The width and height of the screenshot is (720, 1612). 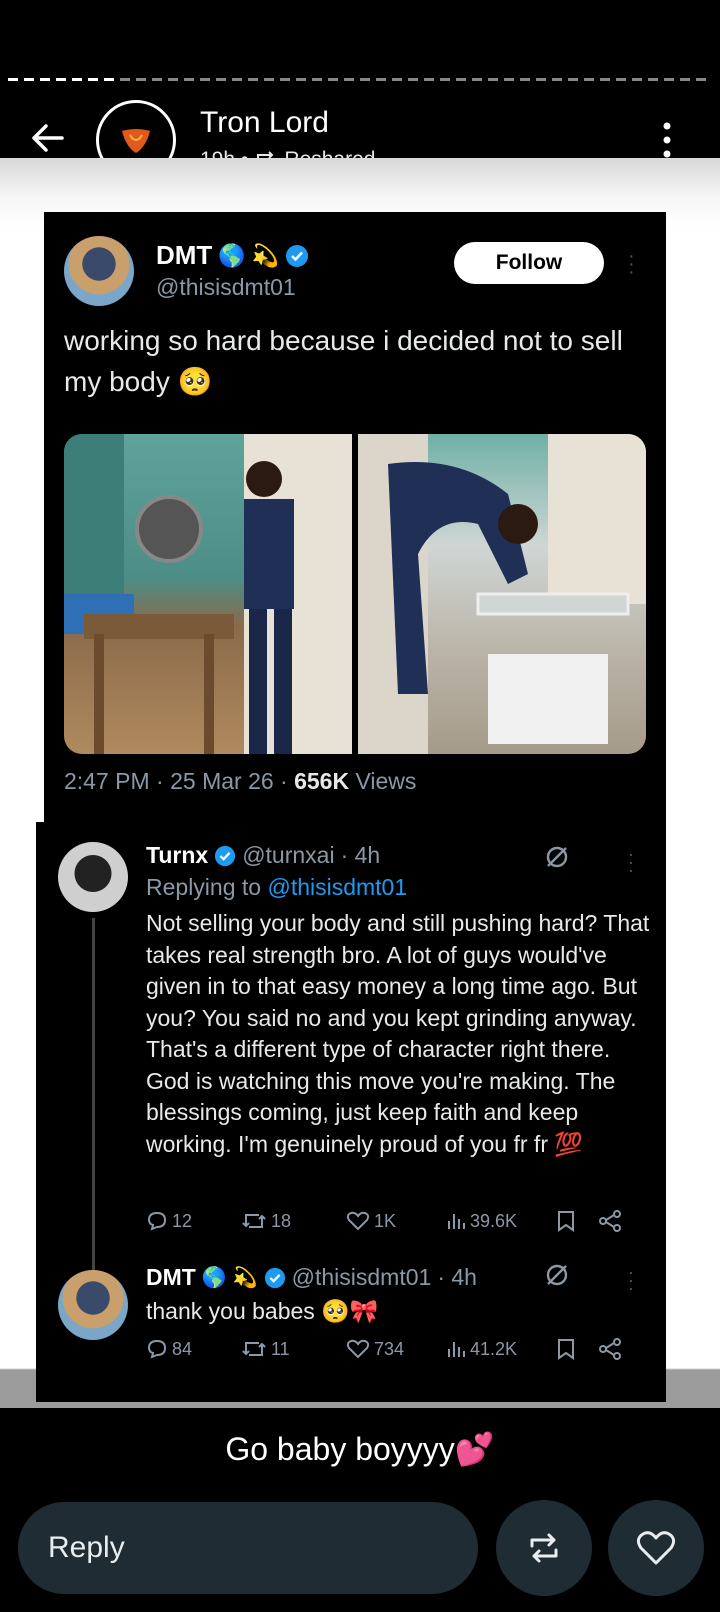 What do you see at coordinates (61, 79) in the screenshot?
I see `story-progress-fill` at bounding box center [61, 79].